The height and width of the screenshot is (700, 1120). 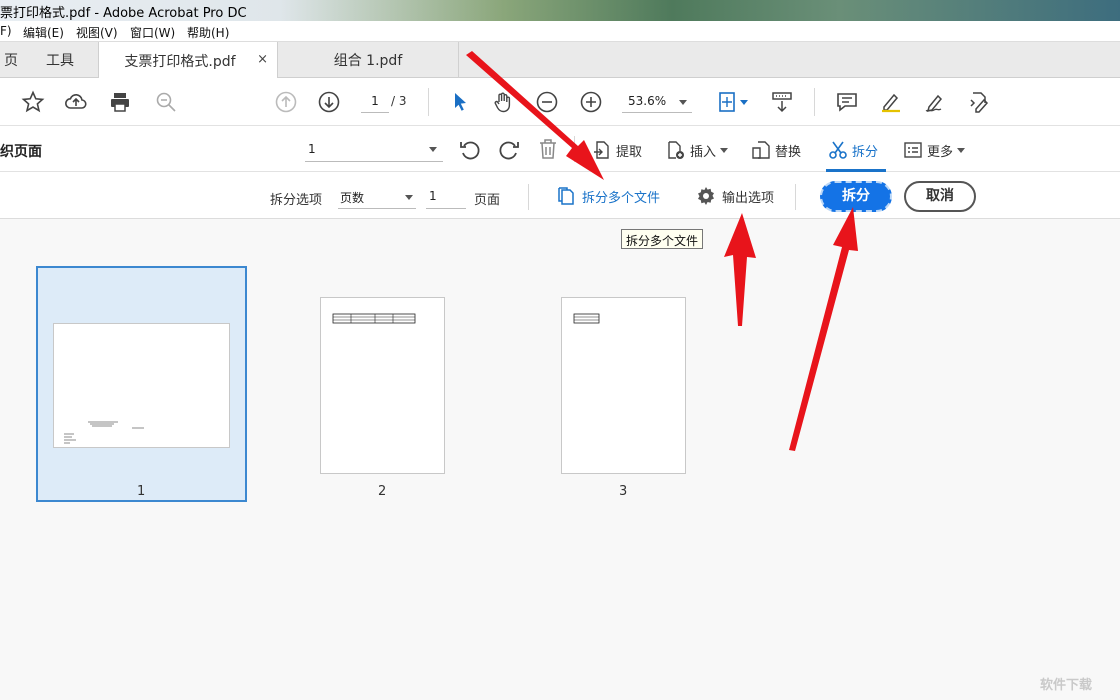 What do you see at coordinates (979, 102) in the screenshot?
I see `edit-document-icon` at bounding box center [979, 102].